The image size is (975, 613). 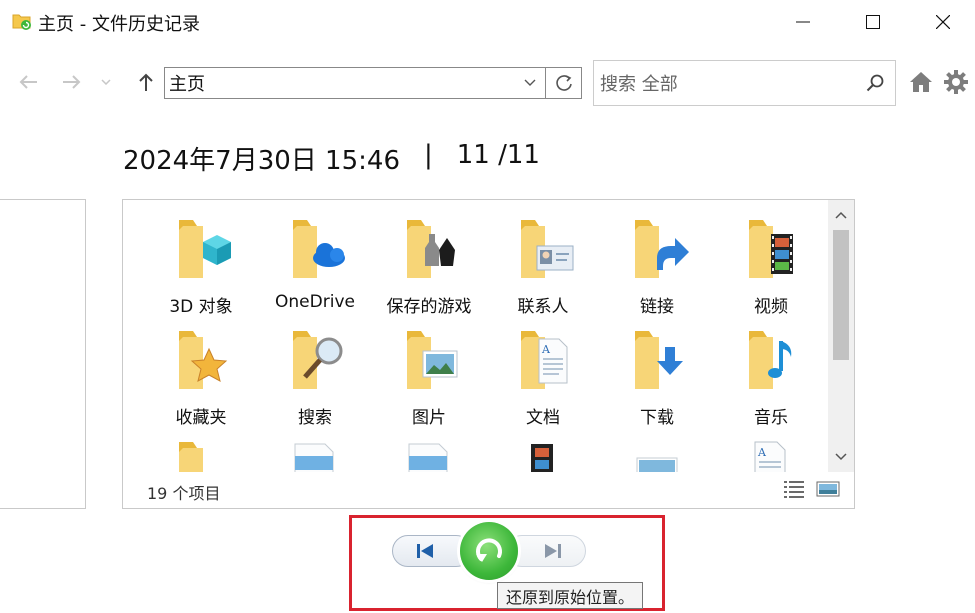 I want to click on list-item: 下载, so click(x=657, y=369).